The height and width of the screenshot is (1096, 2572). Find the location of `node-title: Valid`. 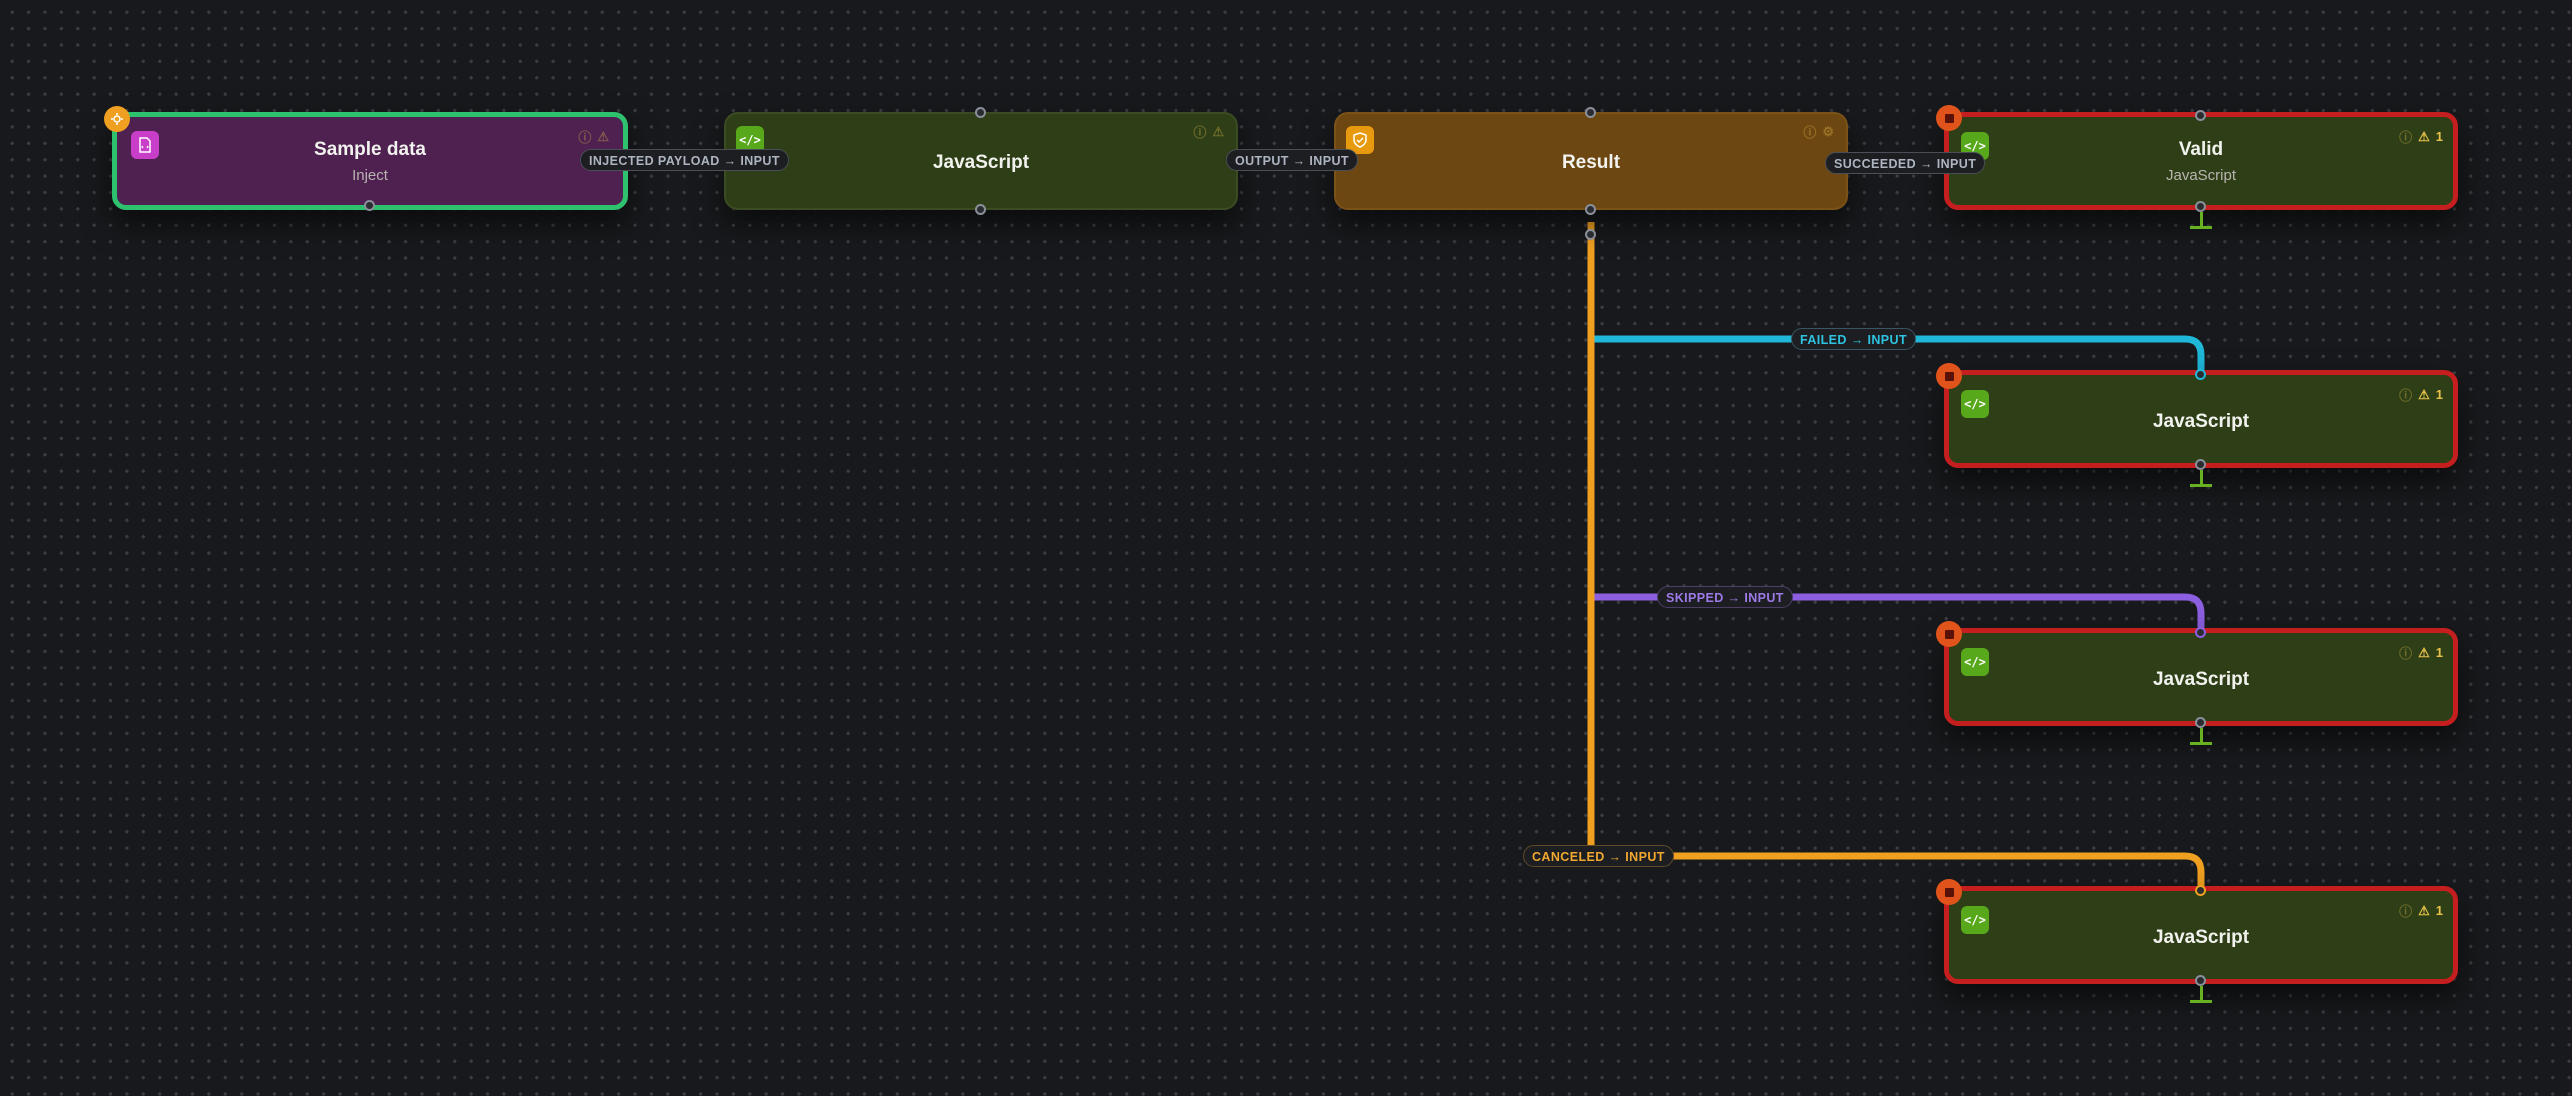

node-title: Valid is located at coordinates (2201, 149).